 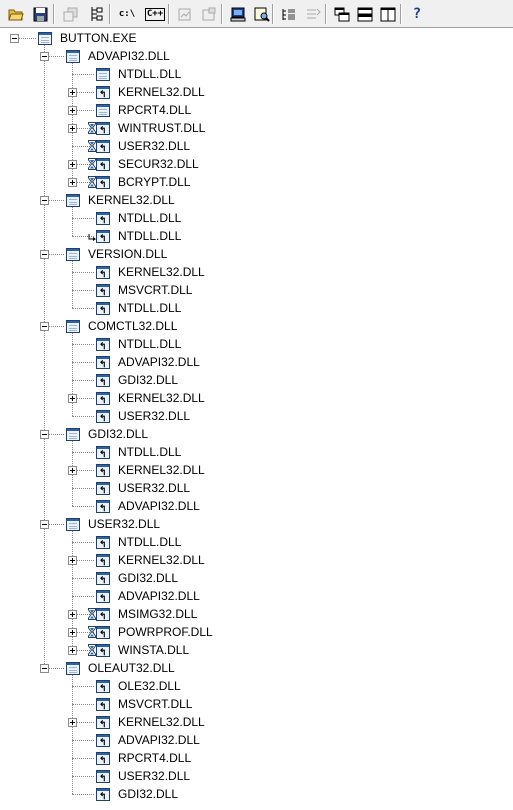 What do you see at coordinates (388, 14) in the screenshot?
I see `tile-vertically-button` at bounding box center [388, 14].